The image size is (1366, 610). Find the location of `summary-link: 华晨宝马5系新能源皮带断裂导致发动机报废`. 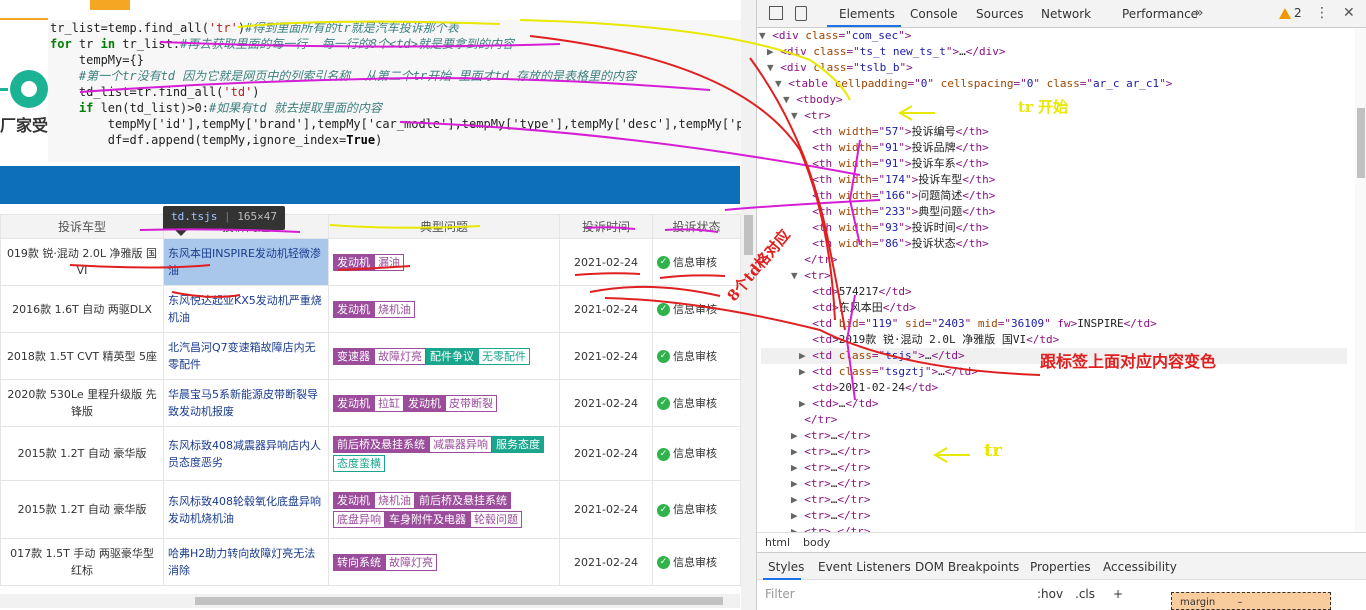

summary-link: 华晨宝马5系新能源皮带断裂导致发动机报废 is located at coordinates (243, 403).